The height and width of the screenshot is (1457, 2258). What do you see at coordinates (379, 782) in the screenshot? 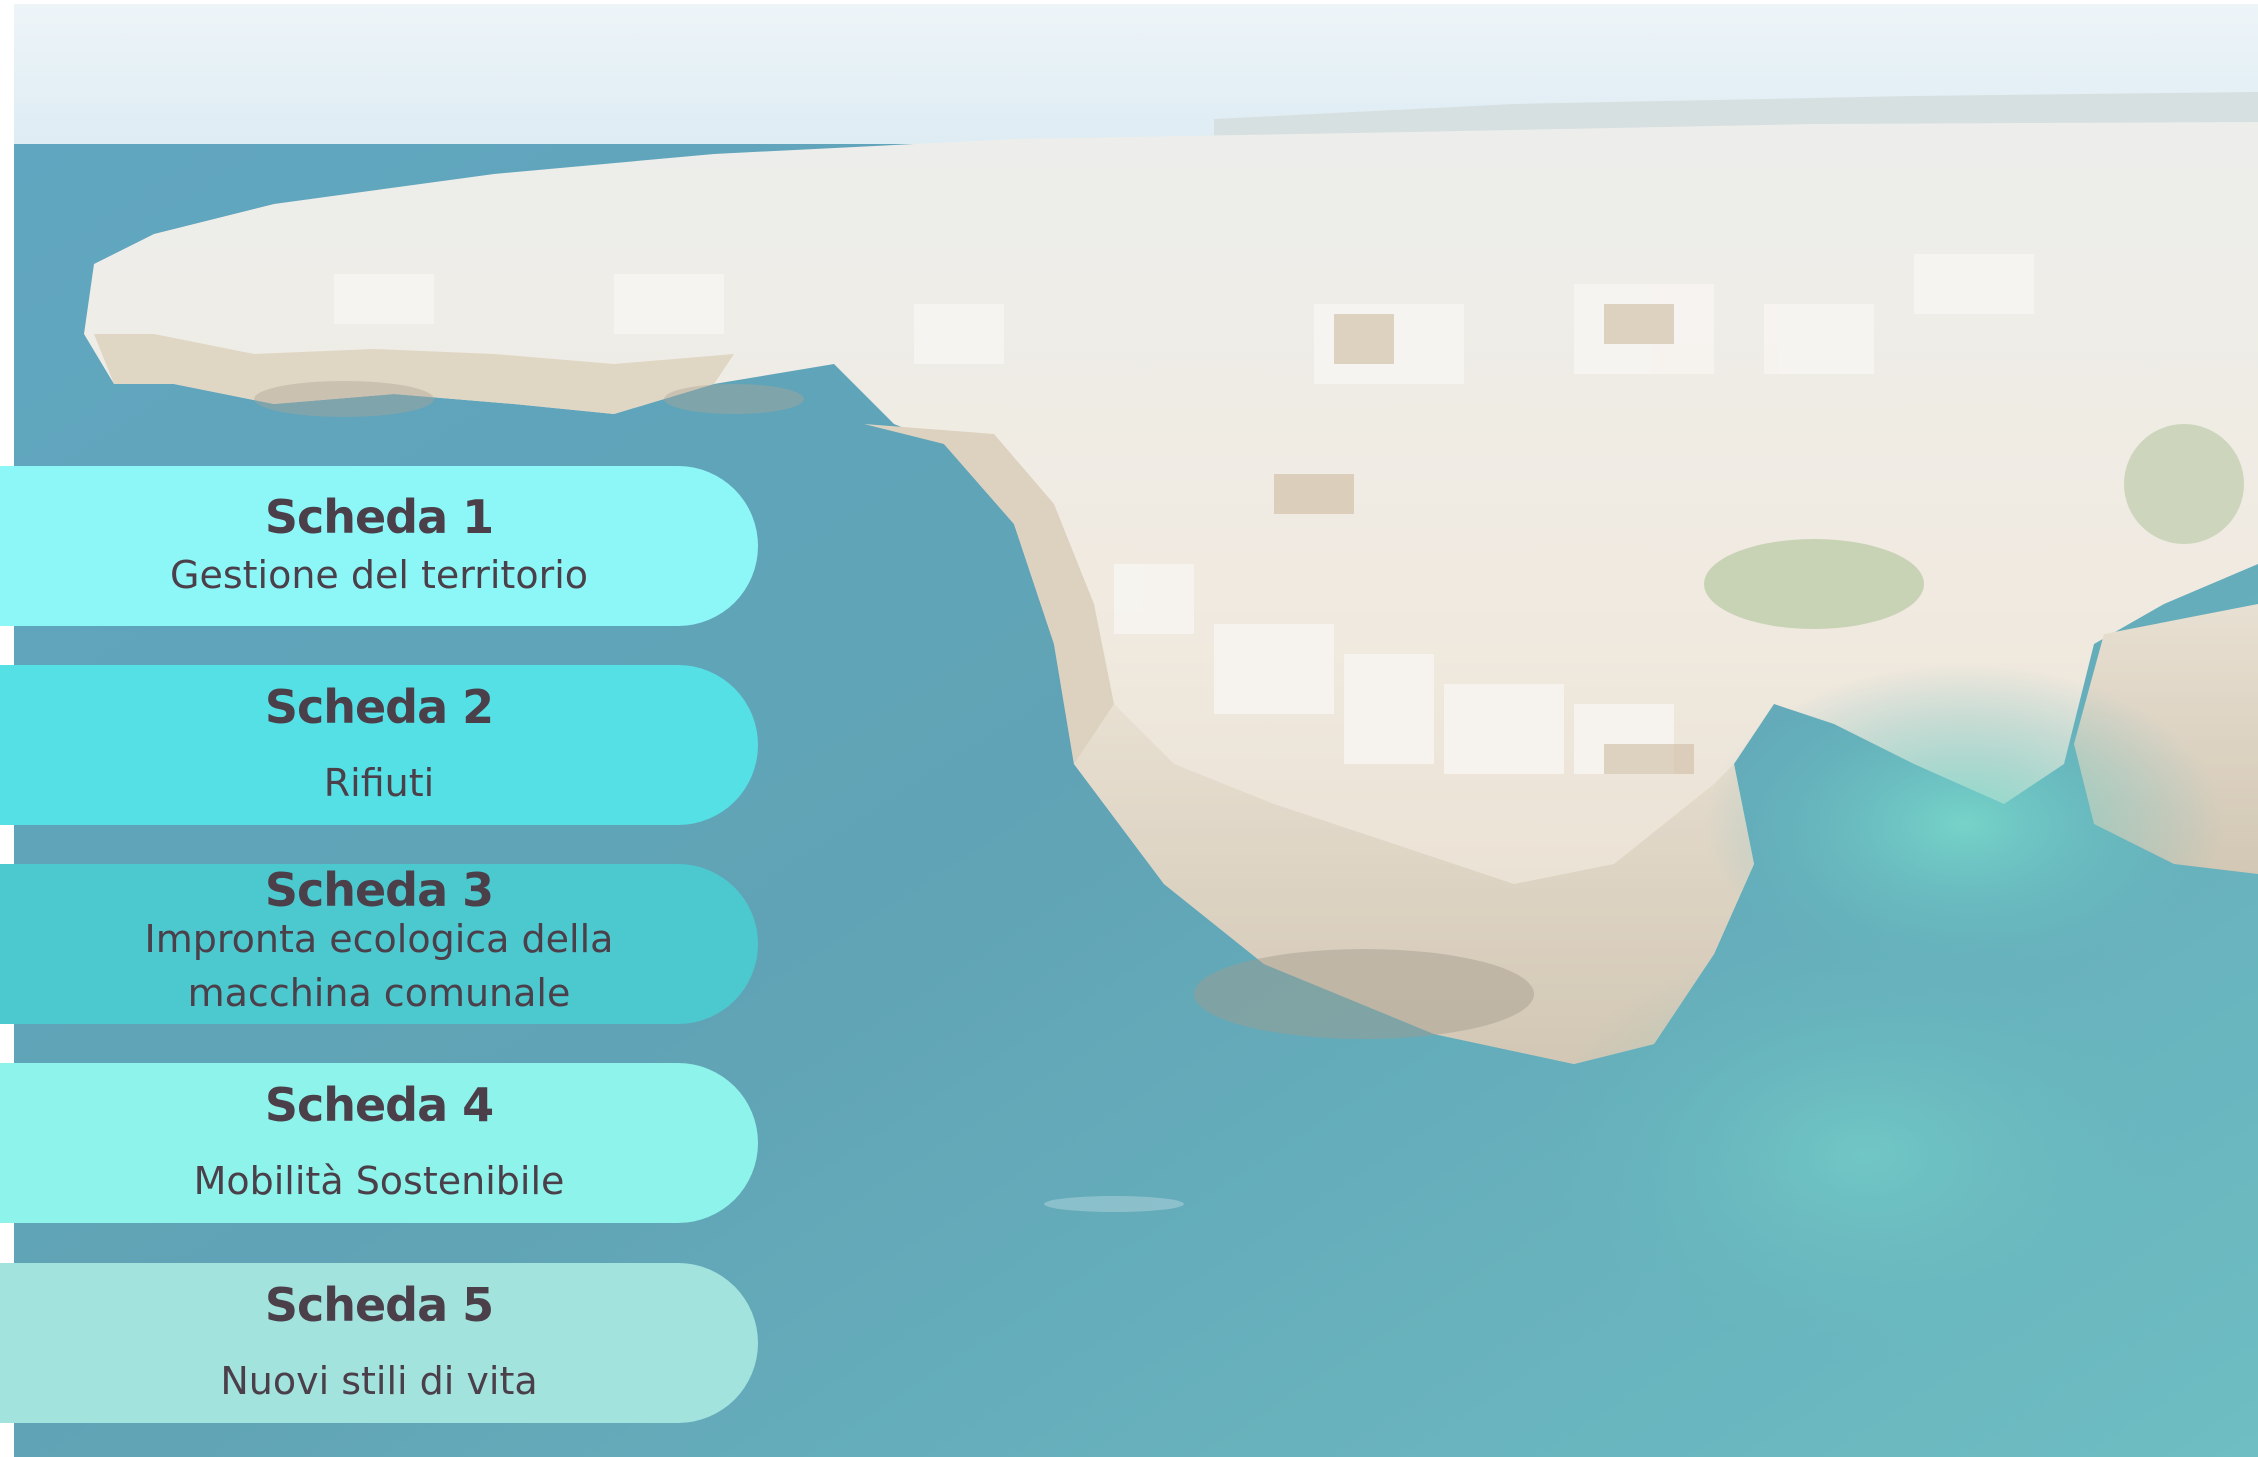
I see `card-subtitle: Rifiuti` at bounding box center [379, 782].